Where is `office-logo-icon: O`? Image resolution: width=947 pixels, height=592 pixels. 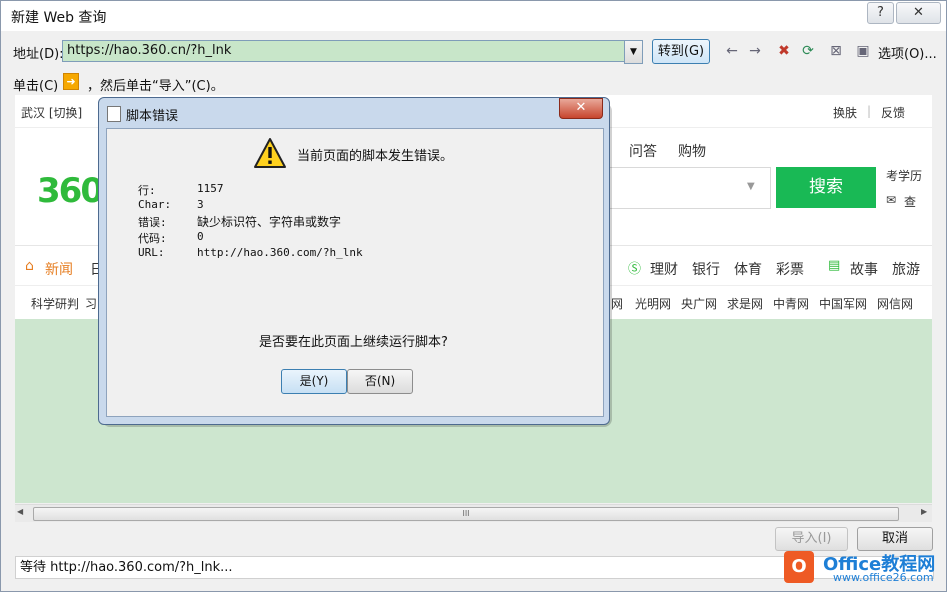 office-logo-icon: O is located at coordinates (799, 567).